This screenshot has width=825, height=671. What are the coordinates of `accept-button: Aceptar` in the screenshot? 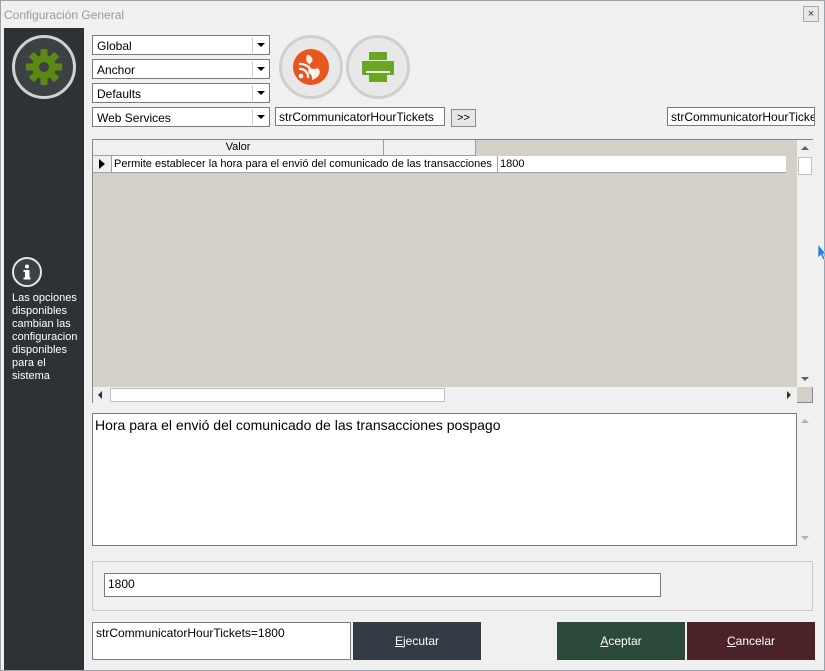 It's located at (621, 641).